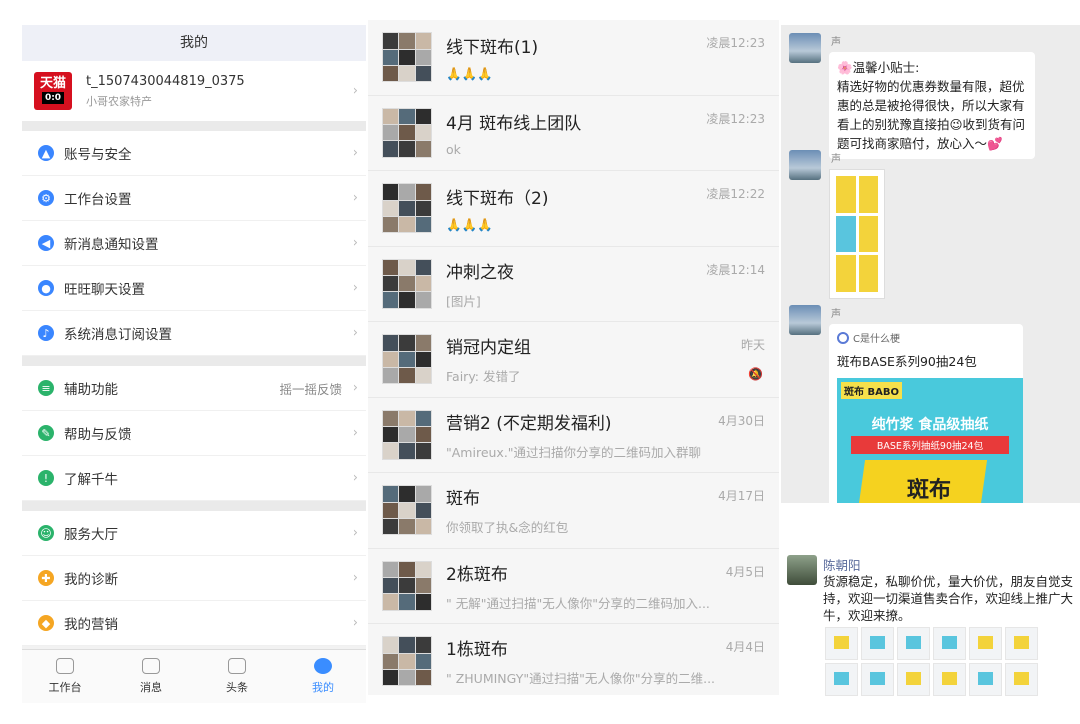  What do you see at coordinates (836, 314) in the screenshot?
I see `sender-name: 声` at bounding box center [836, 314].